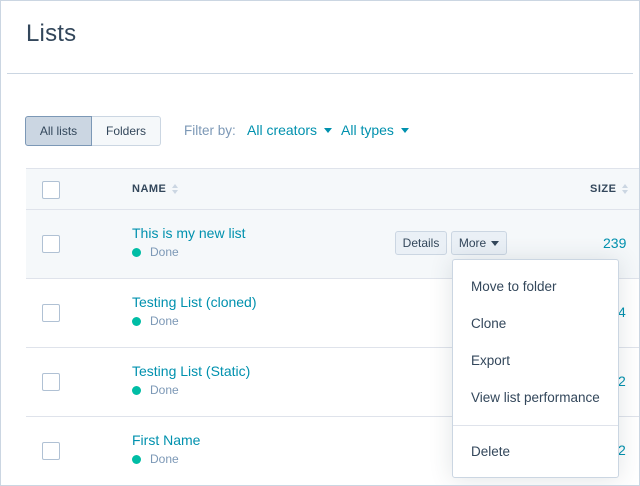 The image size is (640, 486). I want to click on list-name-link: This is my new list, so click(189, 233).